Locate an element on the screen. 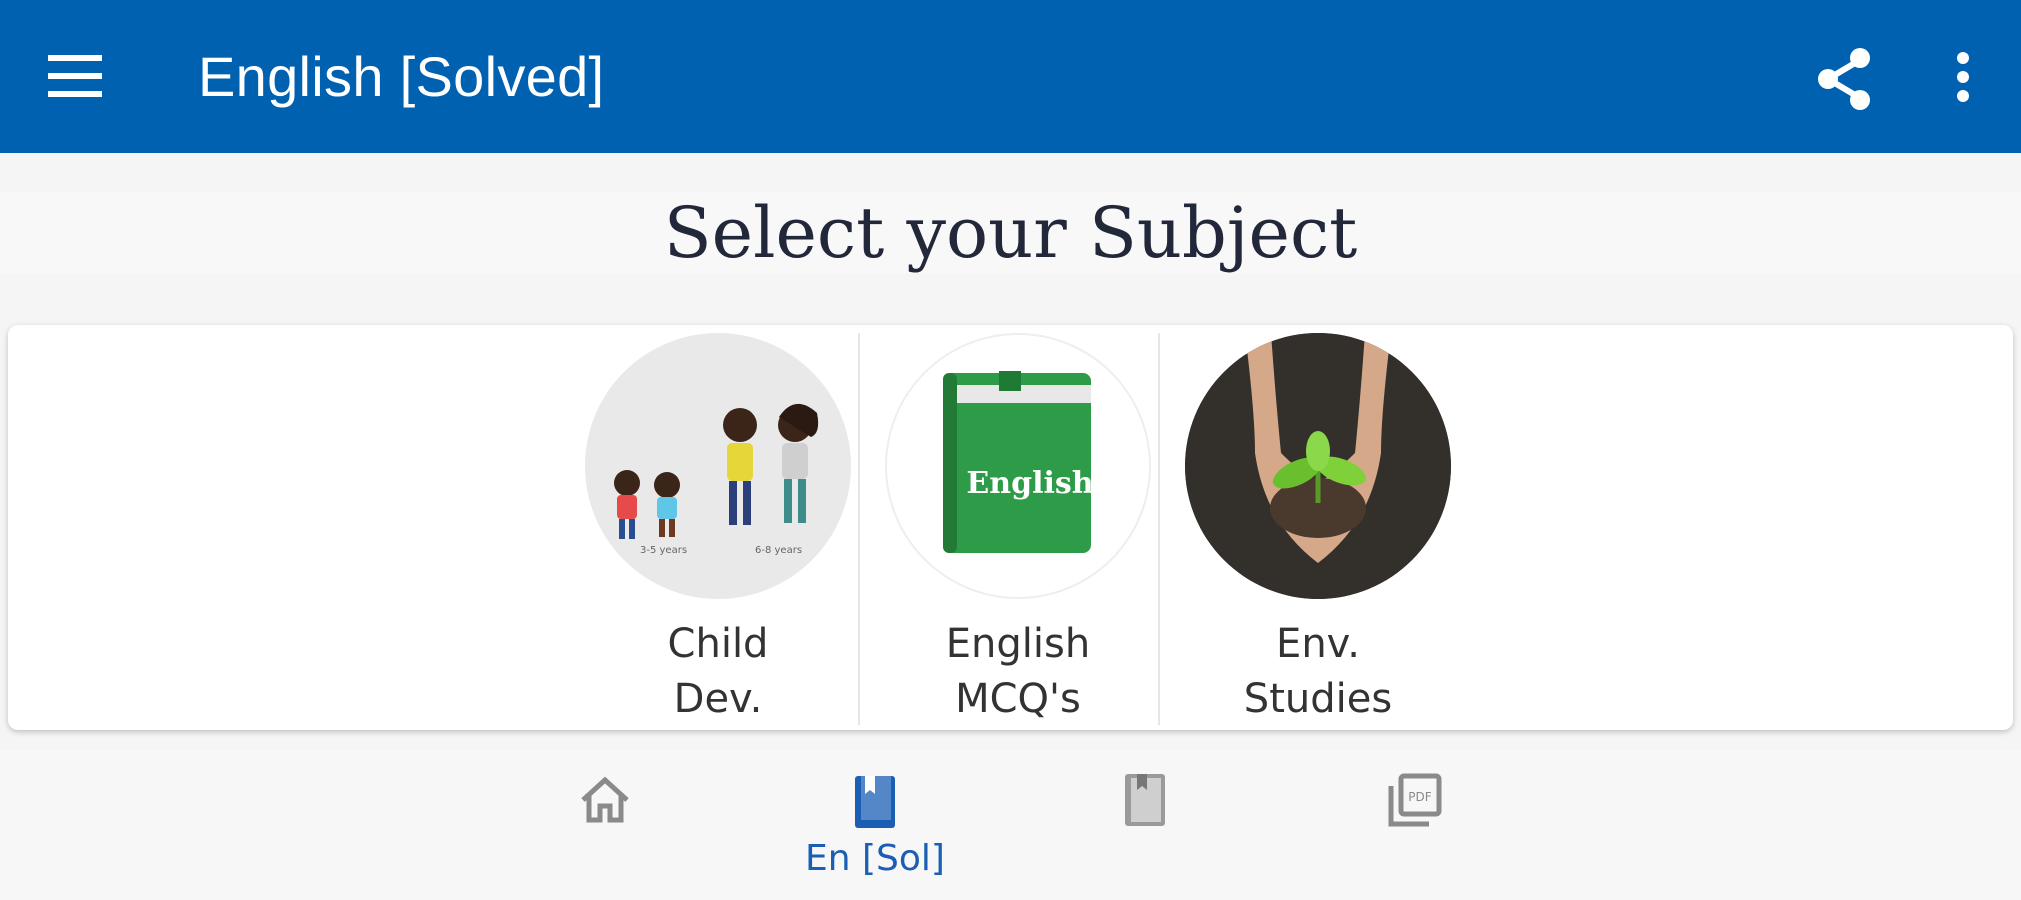 This screenshot has height=900, width=2021. book-title-text: English is located at coordinates (1029, 483).